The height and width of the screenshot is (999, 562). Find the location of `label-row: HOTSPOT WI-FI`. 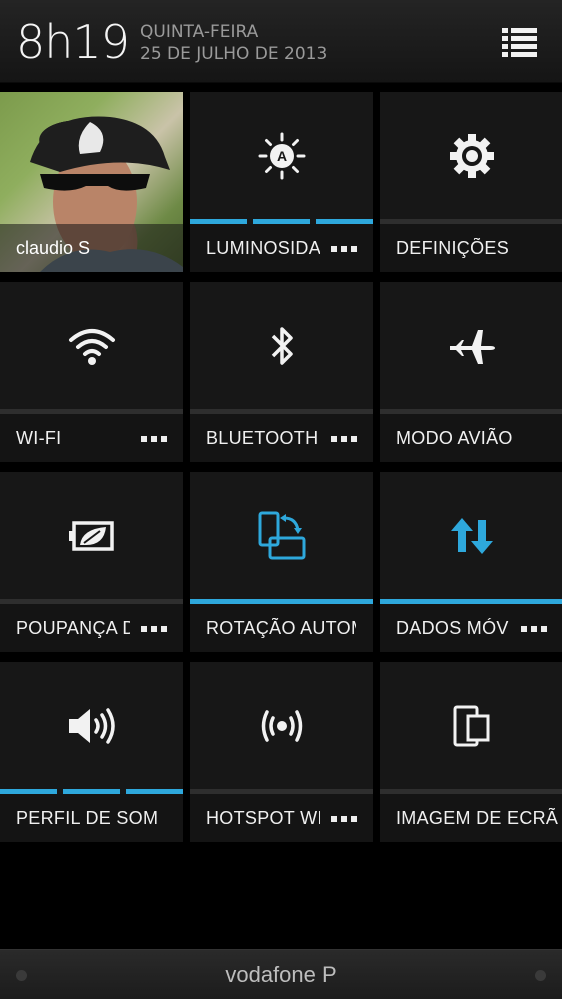

label-row: HOTSPOT WI-FI is located at coordinates (281, 818).